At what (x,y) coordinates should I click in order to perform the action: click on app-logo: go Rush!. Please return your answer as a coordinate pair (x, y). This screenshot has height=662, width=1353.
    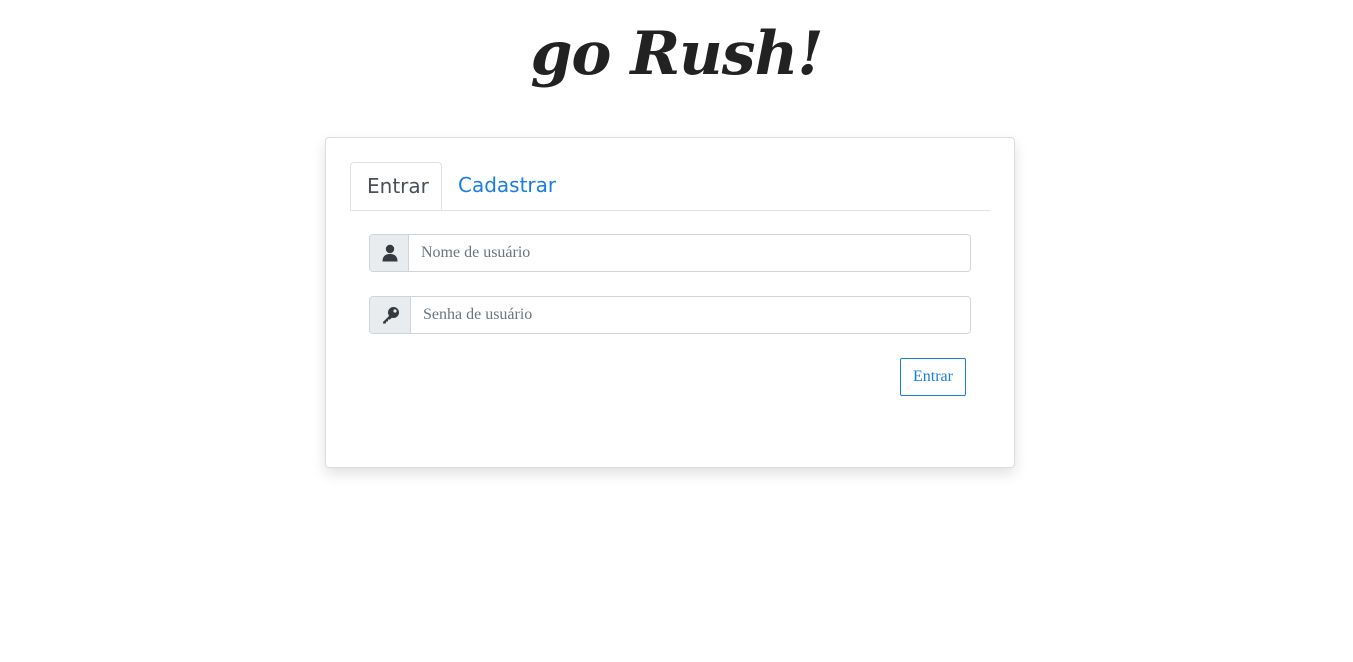
    Looking at the image, I should click on (676, 54).